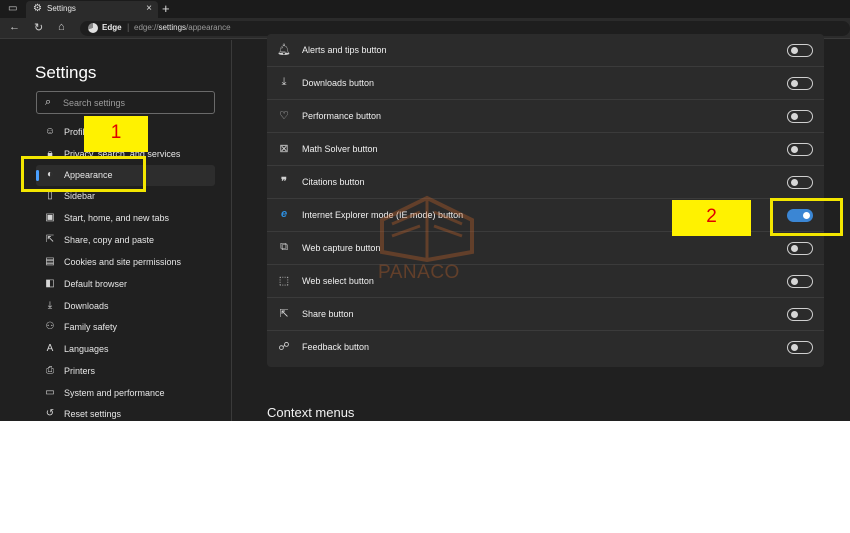 Image resolution: width=850 pixels, height=533 pixels. I want to click on heart-pulse-icon: ♡, so click(284, 116).